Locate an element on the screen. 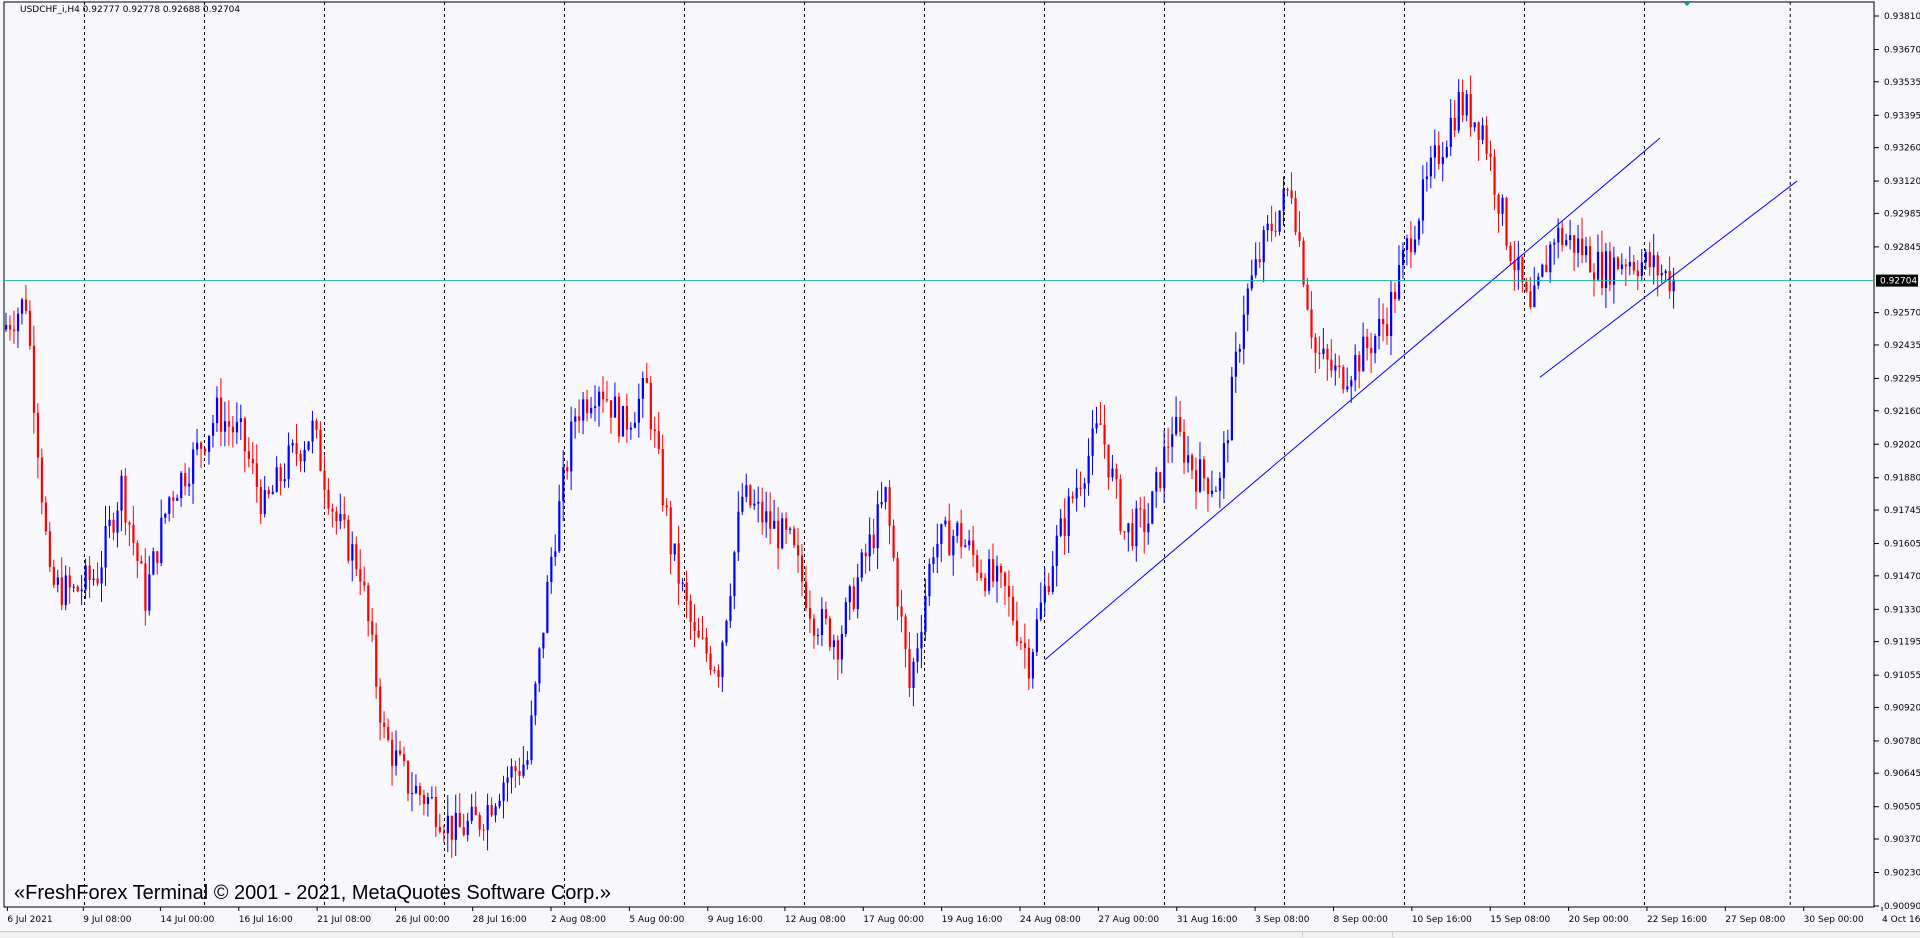  shift-marker-icon is located at coordinates (1687, 3).